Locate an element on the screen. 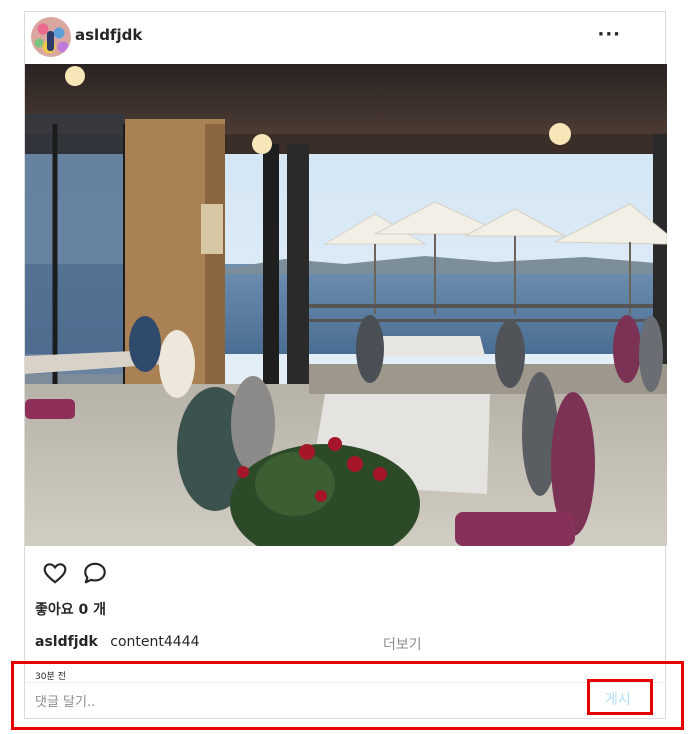 This screenshot has width=697, height=734. highlight-post-button is located at coordinates (620, 697).